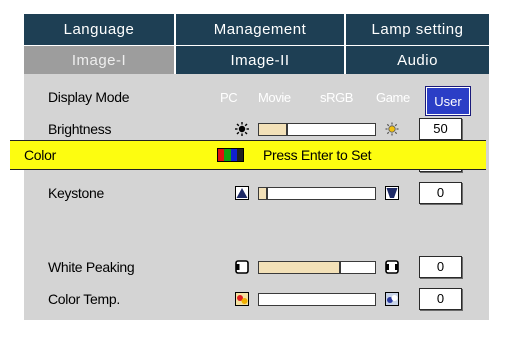 The height and width of the screenshot is (340, 507). Describe the element at coordinates (392, 193) in the screenshot. I see `keystone-down-icon` at that location.